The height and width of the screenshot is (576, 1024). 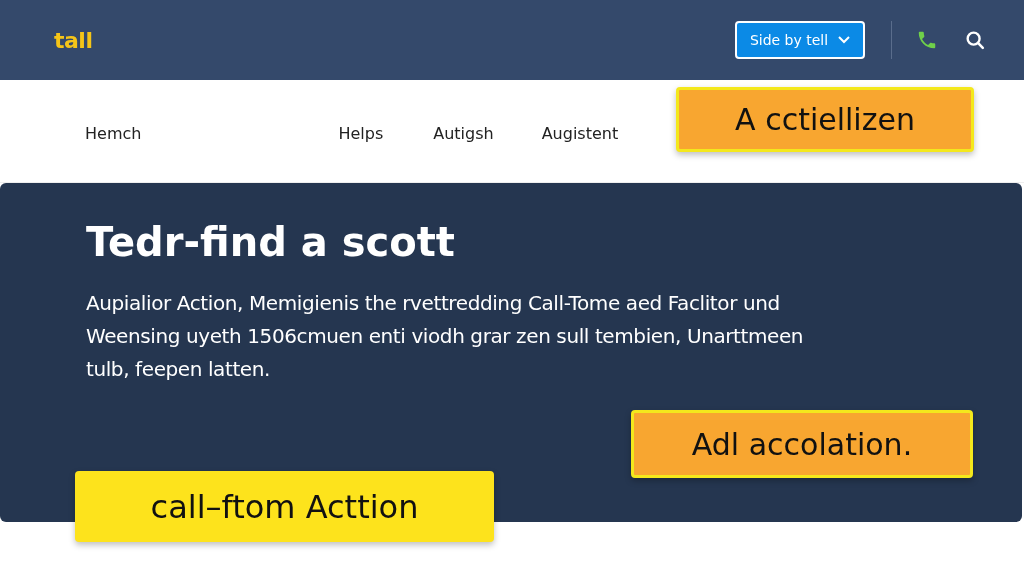 What do you see at coordinates (463, 133) in the screenshot?
I see `nav-link: Autigsh` at bounding box center [463, 133].